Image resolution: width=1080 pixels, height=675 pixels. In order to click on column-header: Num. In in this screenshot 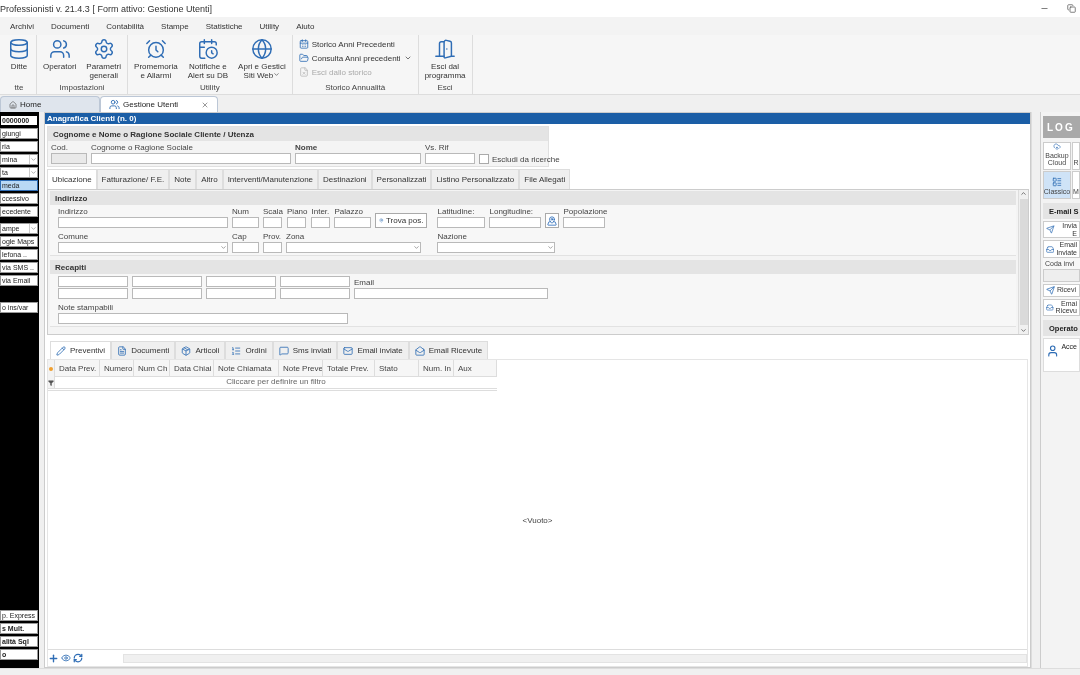, I will do `click(436, 368)`.